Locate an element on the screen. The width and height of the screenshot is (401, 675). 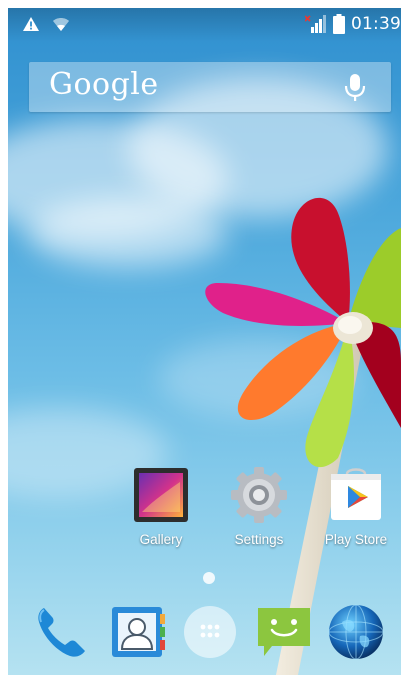
app-settings: Settings is located at coordinates (259, 506).